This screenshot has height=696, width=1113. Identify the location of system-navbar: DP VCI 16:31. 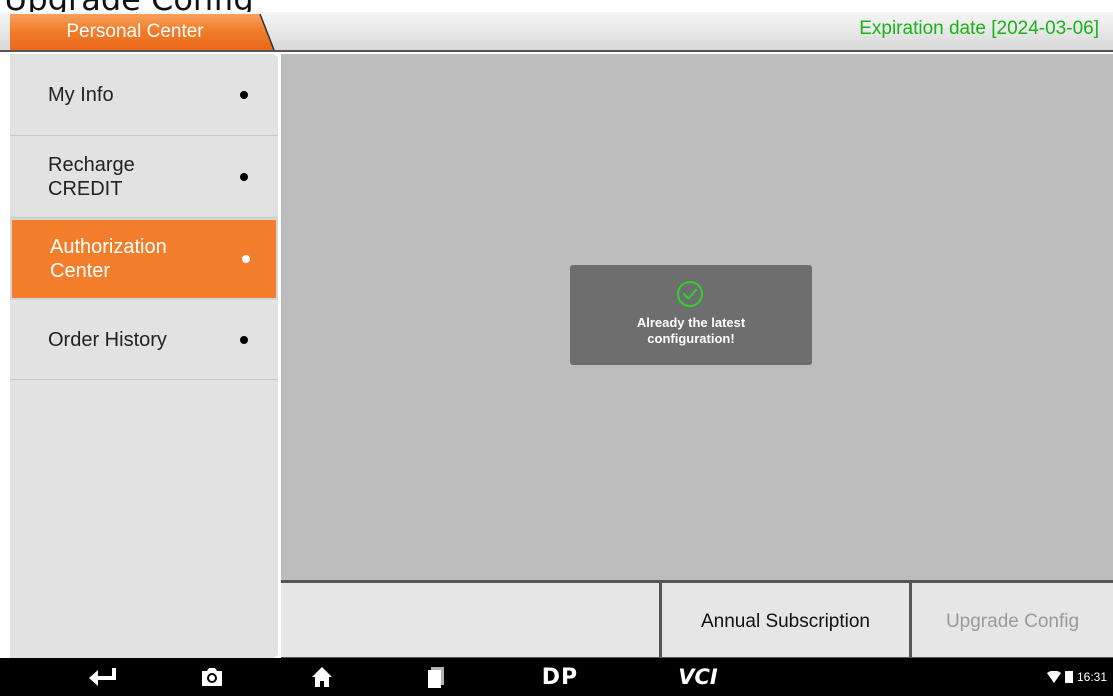
(556, 677).